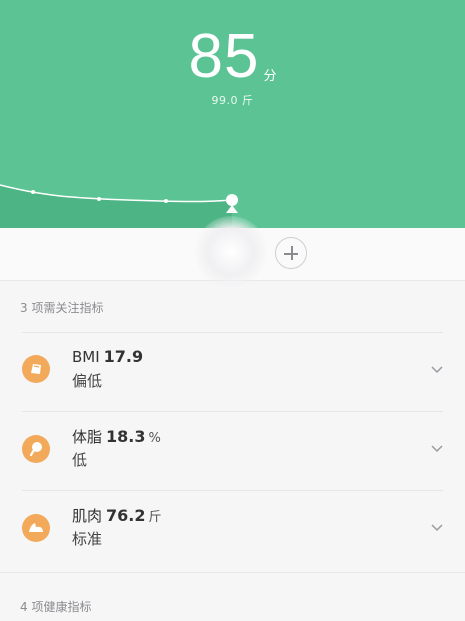 This screenshot has width=465, height=621. What do you see at coordinates (232, 371) in the screenshot?
I see `metric-row-bmi: BMI 17.9 偏低` at bounding box center [232, 371].